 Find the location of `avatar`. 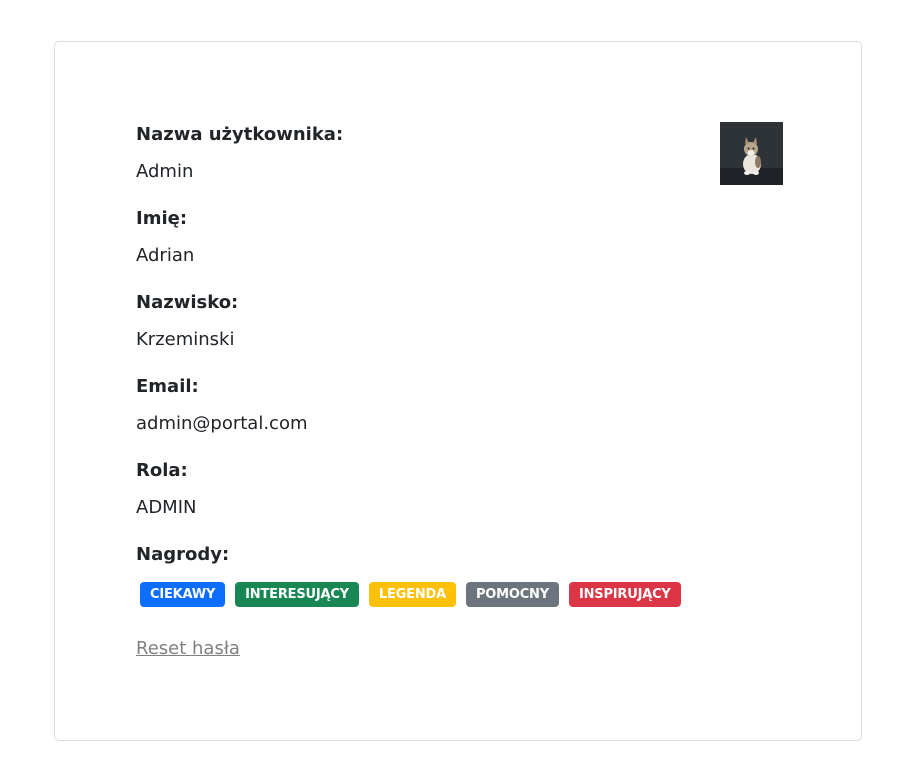

avatar is located at coordinates (751, 153).